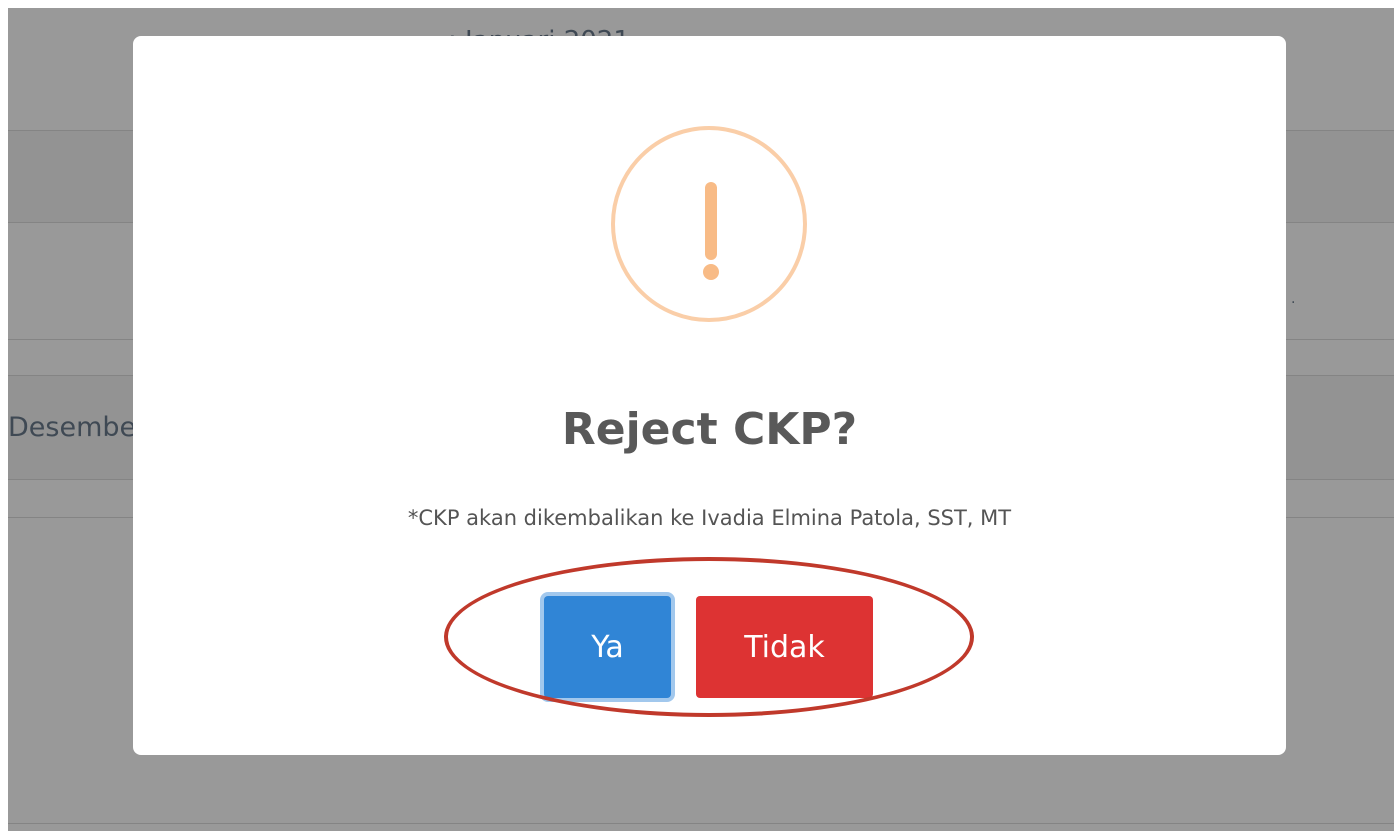  Describe the element at coordinates (711, 221) in the screenshot. I see `warning-icon-bar` at that location.